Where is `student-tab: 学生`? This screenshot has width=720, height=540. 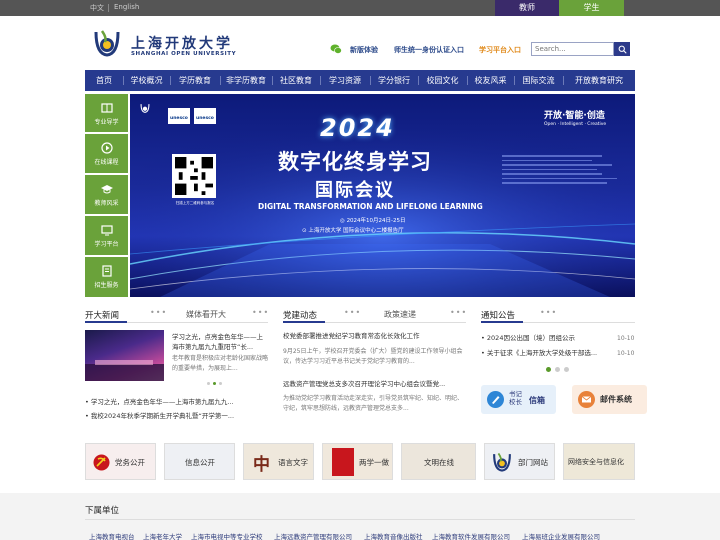 student-tab: 学生 is located at coordinates (591, 8).